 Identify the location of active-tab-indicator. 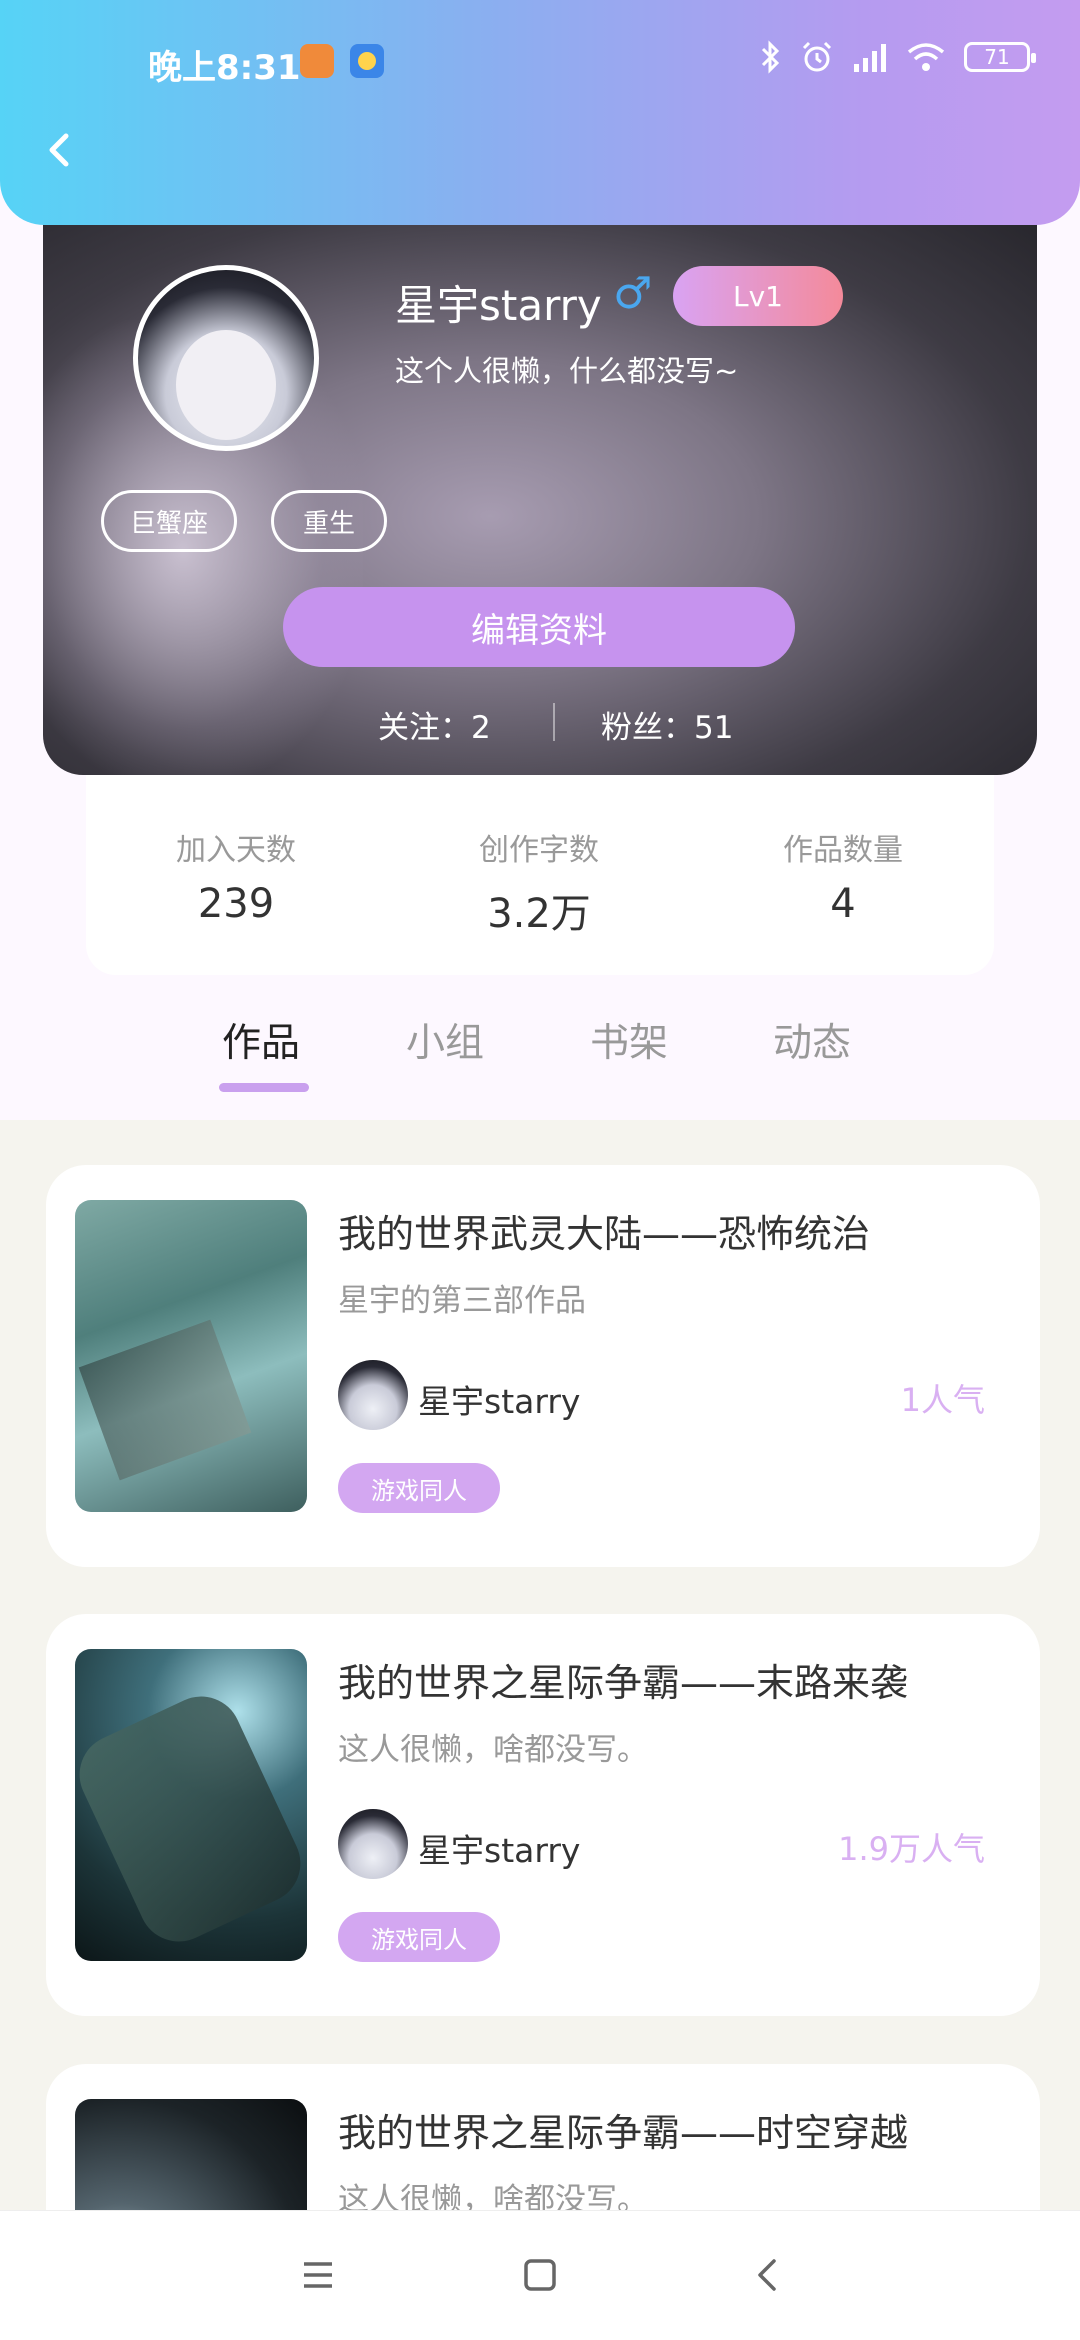
(264, 1087).